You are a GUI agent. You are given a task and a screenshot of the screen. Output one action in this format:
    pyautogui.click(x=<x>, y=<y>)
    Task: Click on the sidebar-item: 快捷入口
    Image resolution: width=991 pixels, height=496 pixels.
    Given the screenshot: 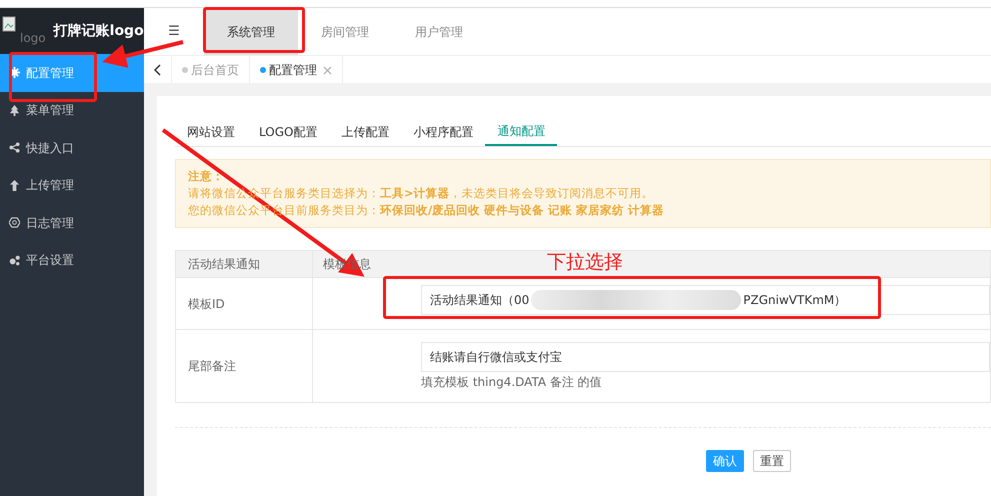 What is the action you would take?
    pyautogui.click(x=72, y=147)
    